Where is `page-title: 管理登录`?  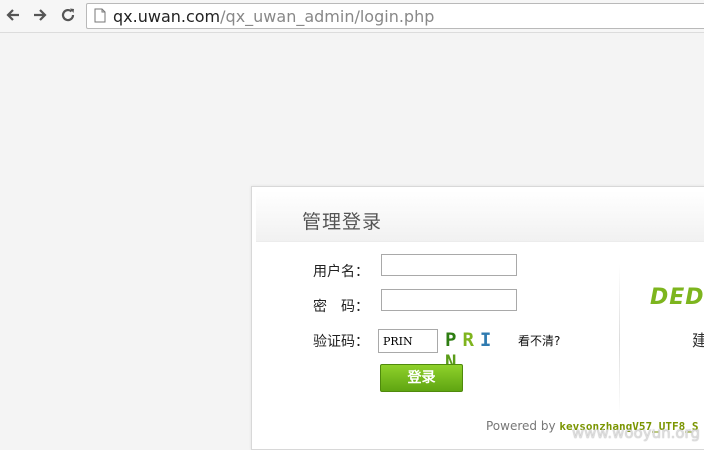 page-title: 管理登录 is located at coordinates (342, 222).